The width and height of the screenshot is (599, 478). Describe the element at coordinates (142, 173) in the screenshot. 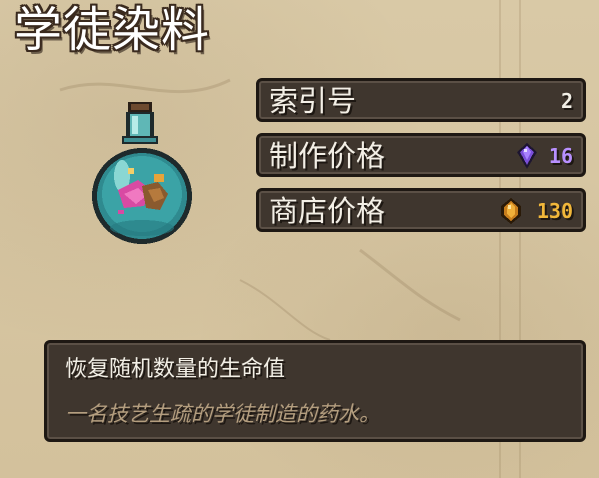

I see `teal-potion-flask-icon` at that location.